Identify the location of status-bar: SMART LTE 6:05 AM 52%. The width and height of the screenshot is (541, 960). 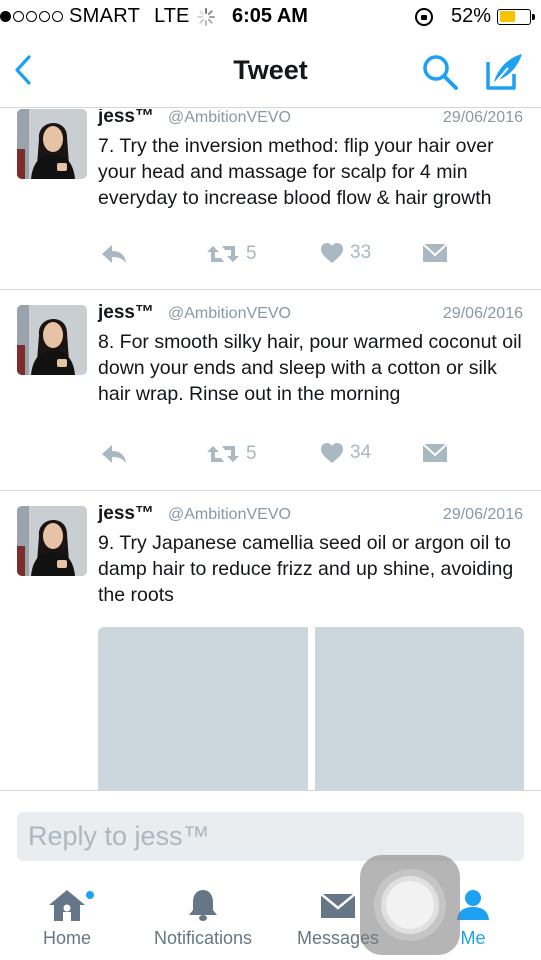
(270, 17).